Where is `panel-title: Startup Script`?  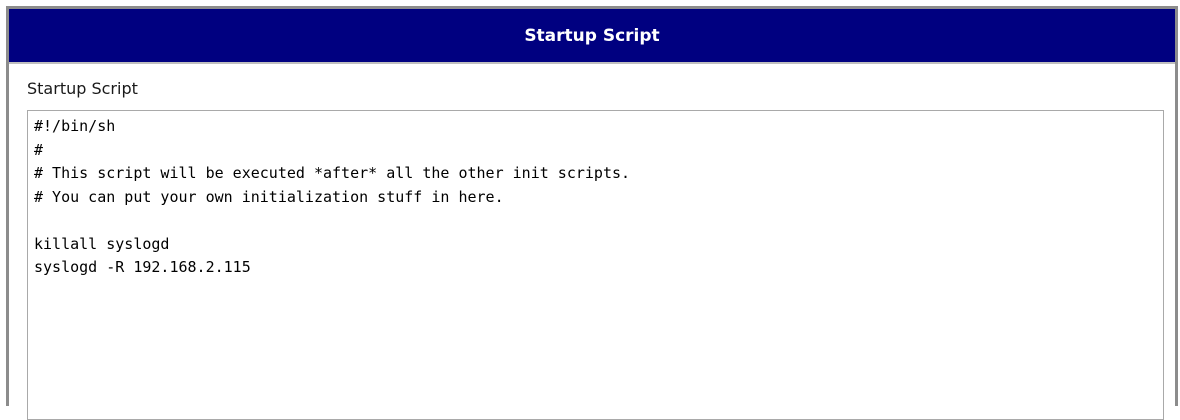 panel-title: Startup Script is located at coordinates (592, 35).